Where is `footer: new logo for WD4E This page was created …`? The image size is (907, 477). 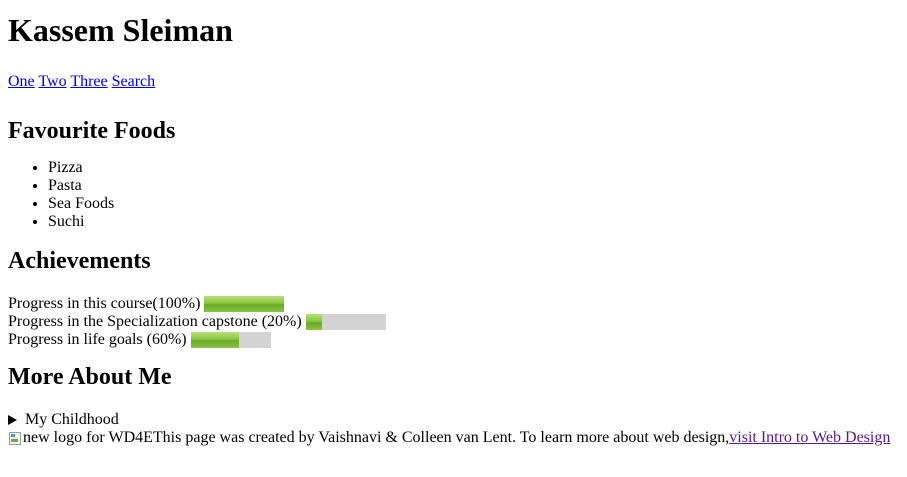 footer: new logo for WD4E This page was created … is located at coordinates (453, 438).